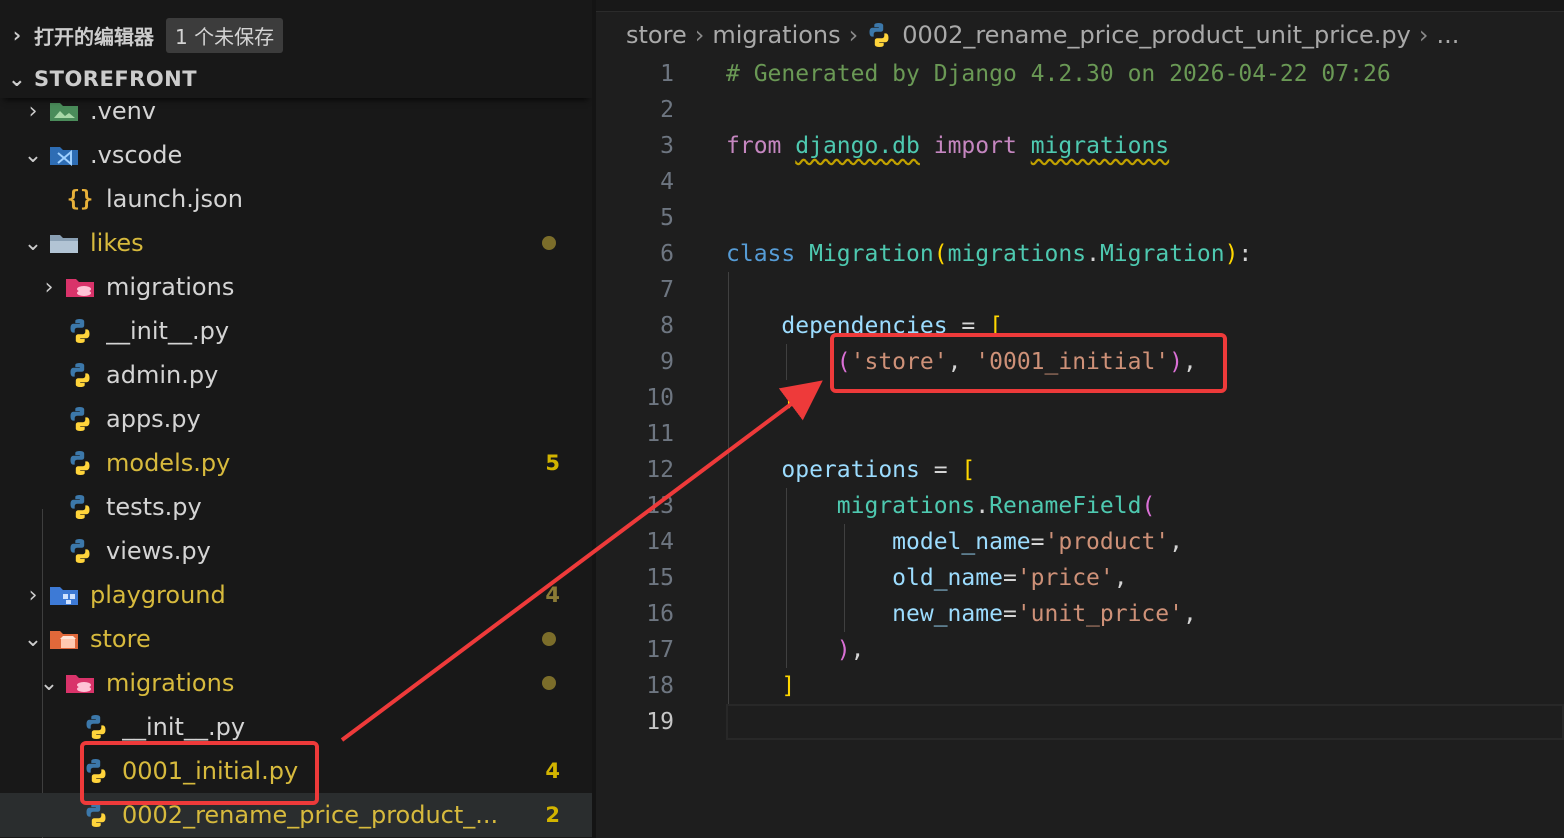 The image size is (1564, 838). I want to click on tree-item-label: __init__.py, so click(184, 727).